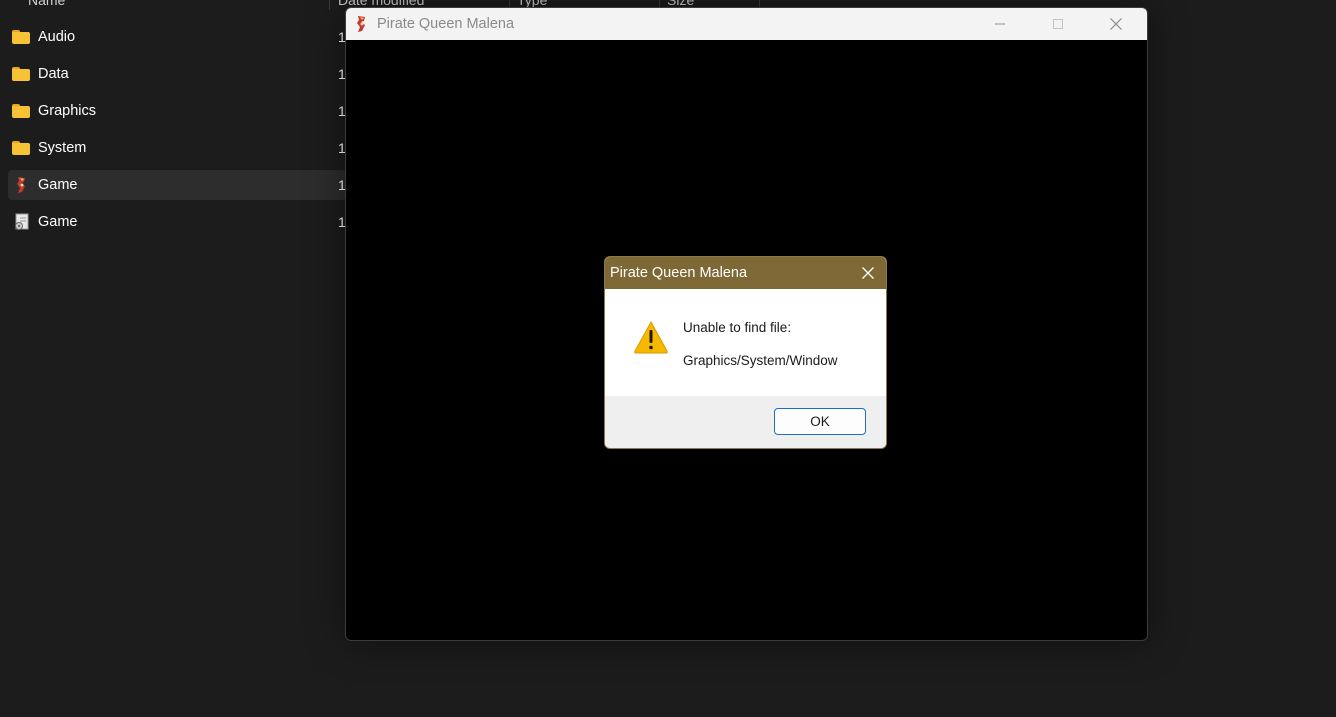  I want to click on close-button, so click(1116, 24).